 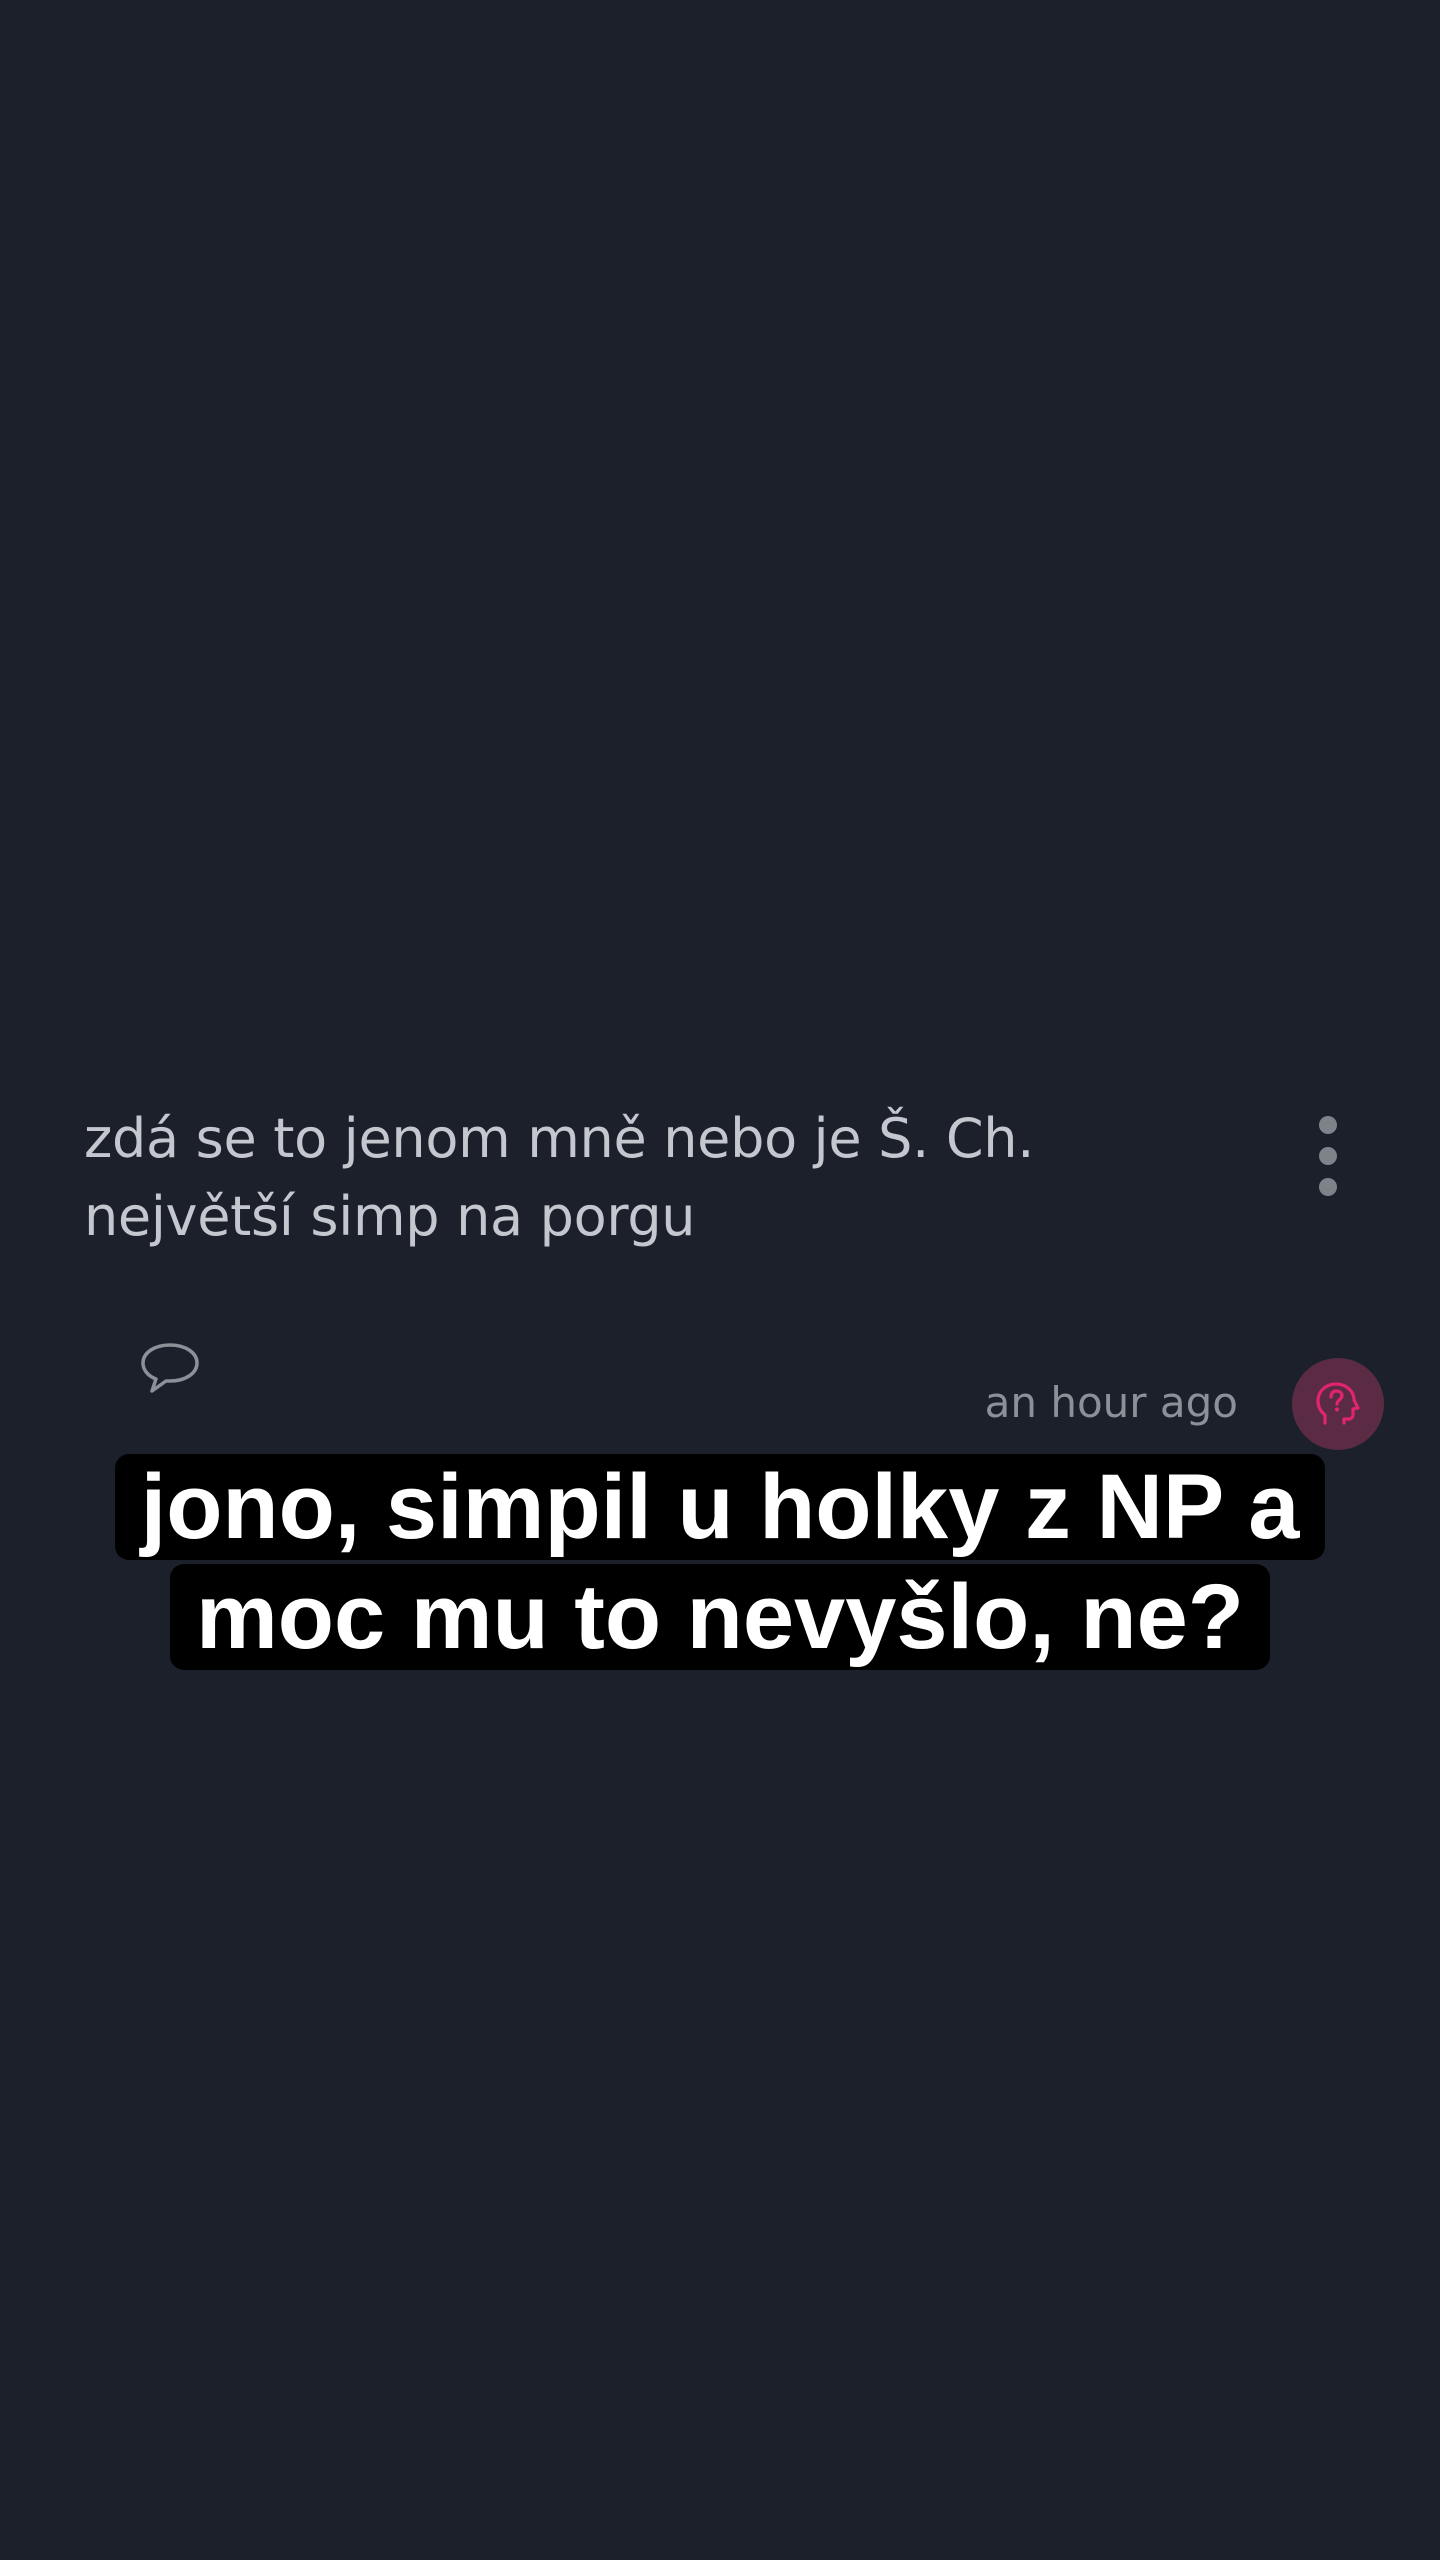 I want to click on comment-bubble-icon, so click(x=170, y=1368).